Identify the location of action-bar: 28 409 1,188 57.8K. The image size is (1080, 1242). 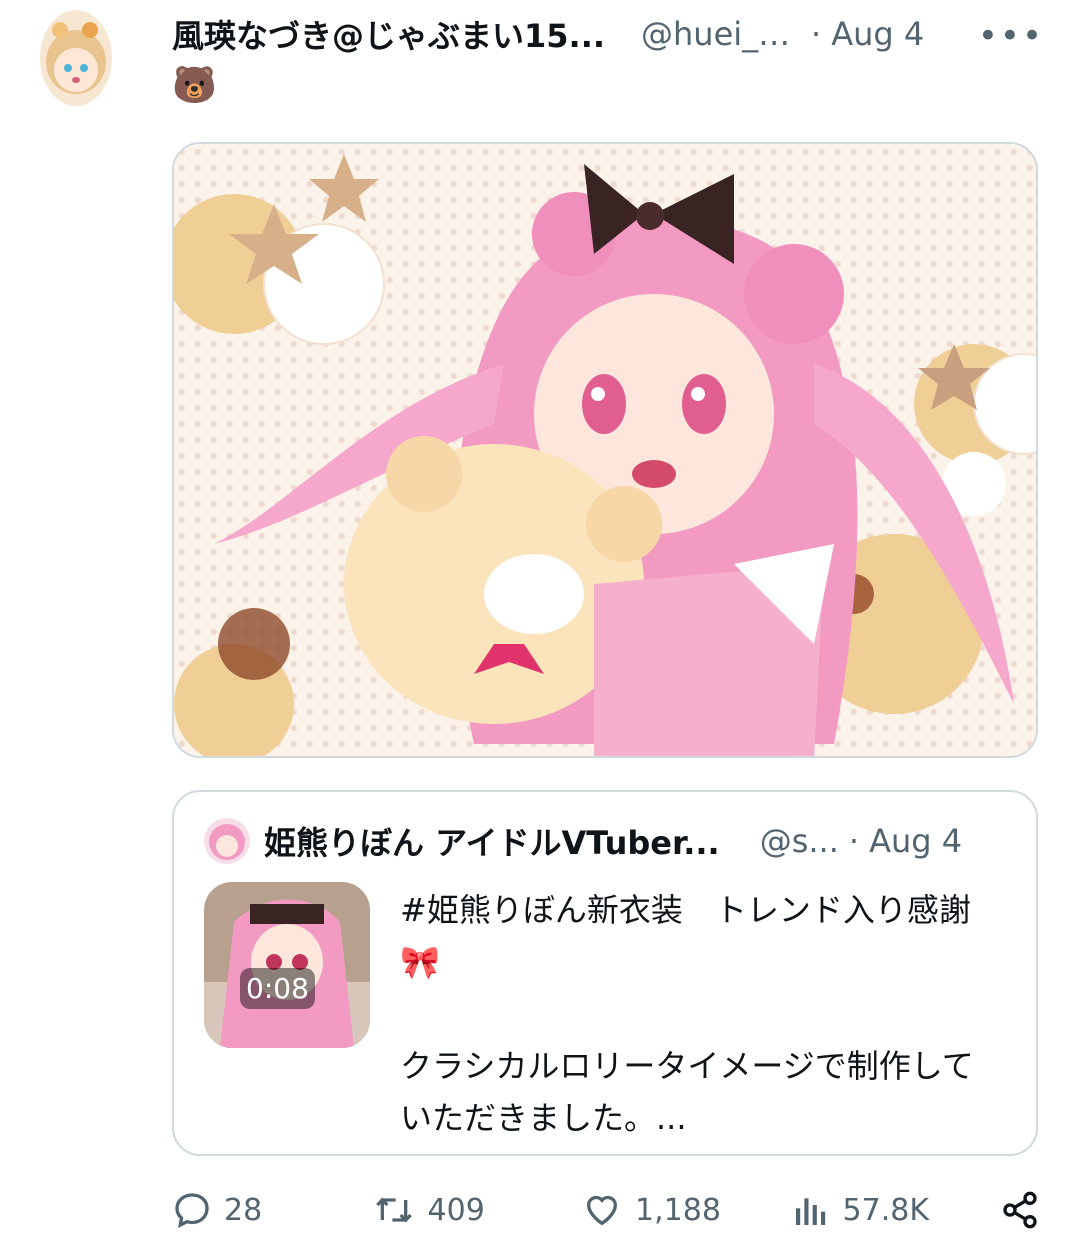
(612, 1210).